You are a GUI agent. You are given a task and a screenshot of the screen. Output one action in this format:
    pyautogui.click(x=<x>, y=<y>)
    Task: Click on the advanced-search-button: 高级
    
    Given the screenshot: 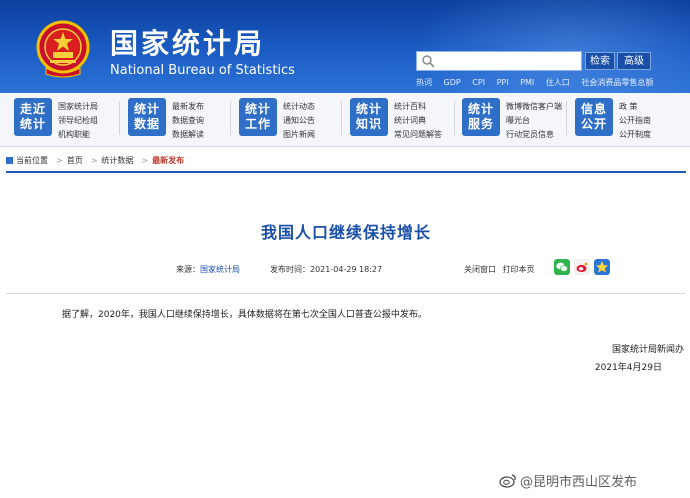 What is the action you would take?
    pyautogui.click(x=634, y=61)
    